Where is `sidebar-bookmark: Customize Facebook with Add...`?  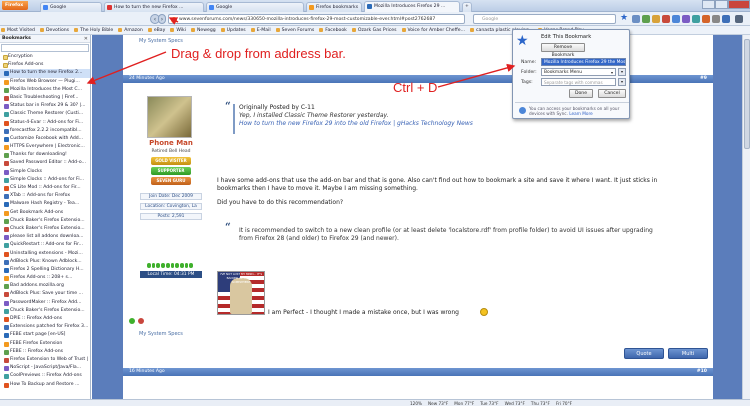 sidebar-bookmark: Customize Facebook with Add... is located at coordinates (45, 139).